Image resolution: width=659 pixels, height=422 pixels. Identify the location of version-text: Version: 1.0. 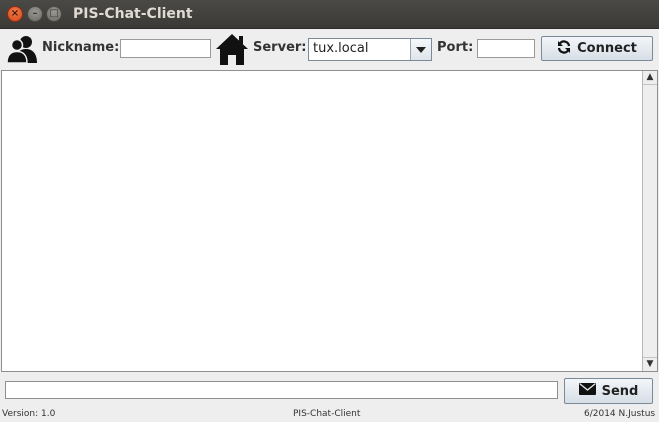
(29, 414).